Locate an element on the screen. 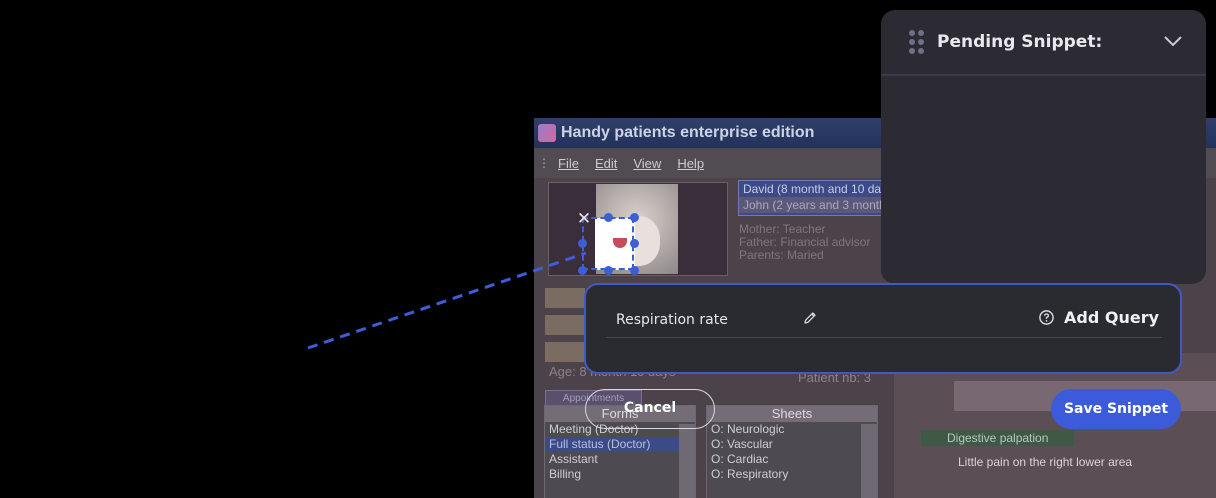  help-circle-icon is located at coordinates (1046, 317).